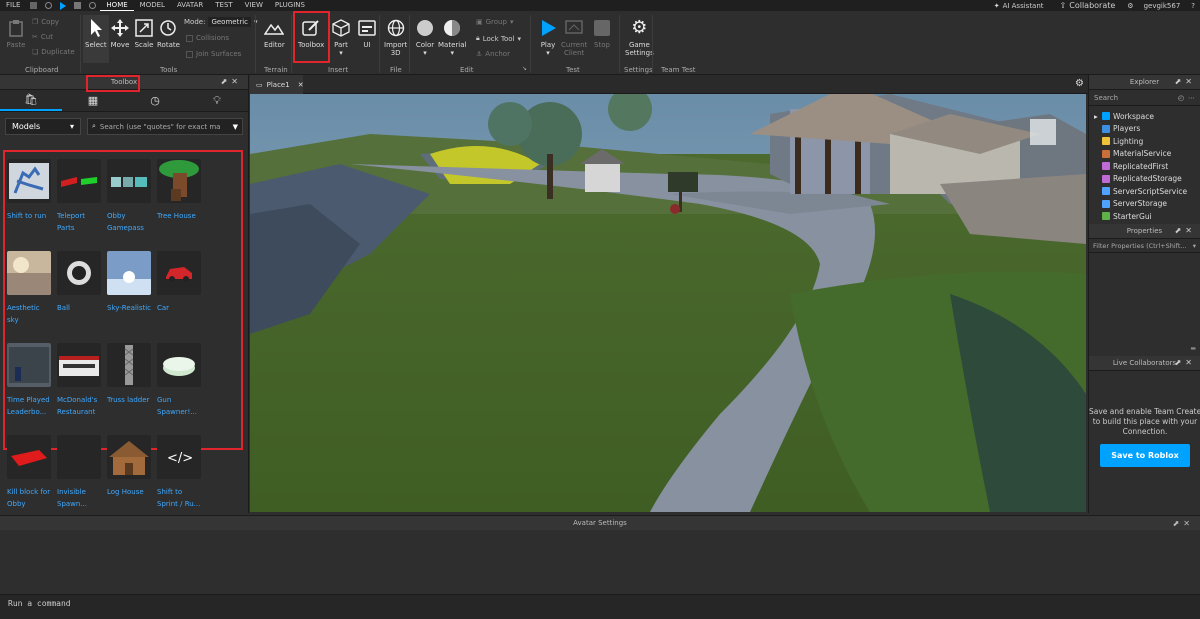  Describe the element at coordinates (602, 33) in the screenshot. I see `stop-button: Stop` at that location.